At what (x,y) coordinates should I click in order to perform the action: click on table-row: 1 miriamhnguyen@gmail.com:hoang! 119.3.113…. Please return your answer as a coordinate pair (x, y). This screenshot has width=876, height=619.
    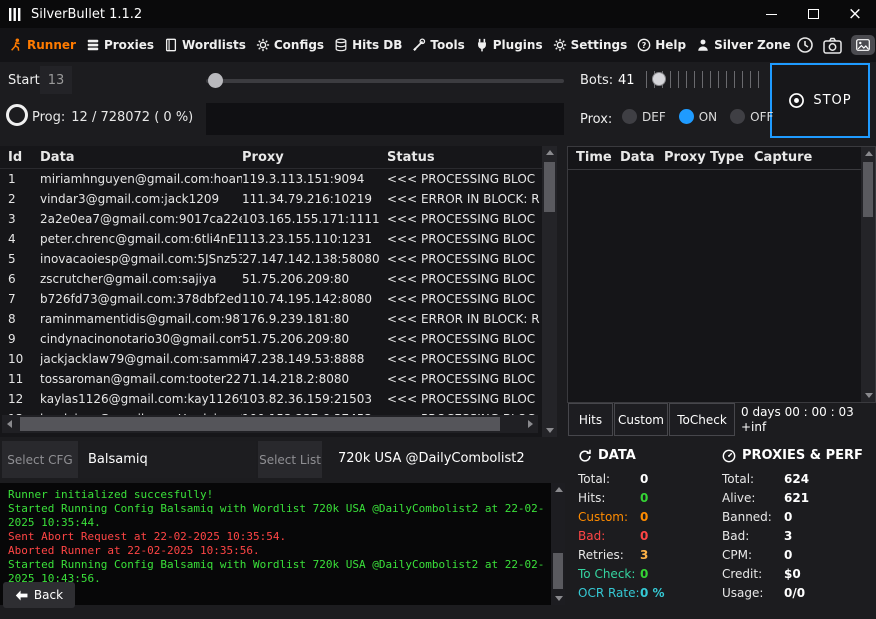
    Looking at the image, I should click on (278, 179).